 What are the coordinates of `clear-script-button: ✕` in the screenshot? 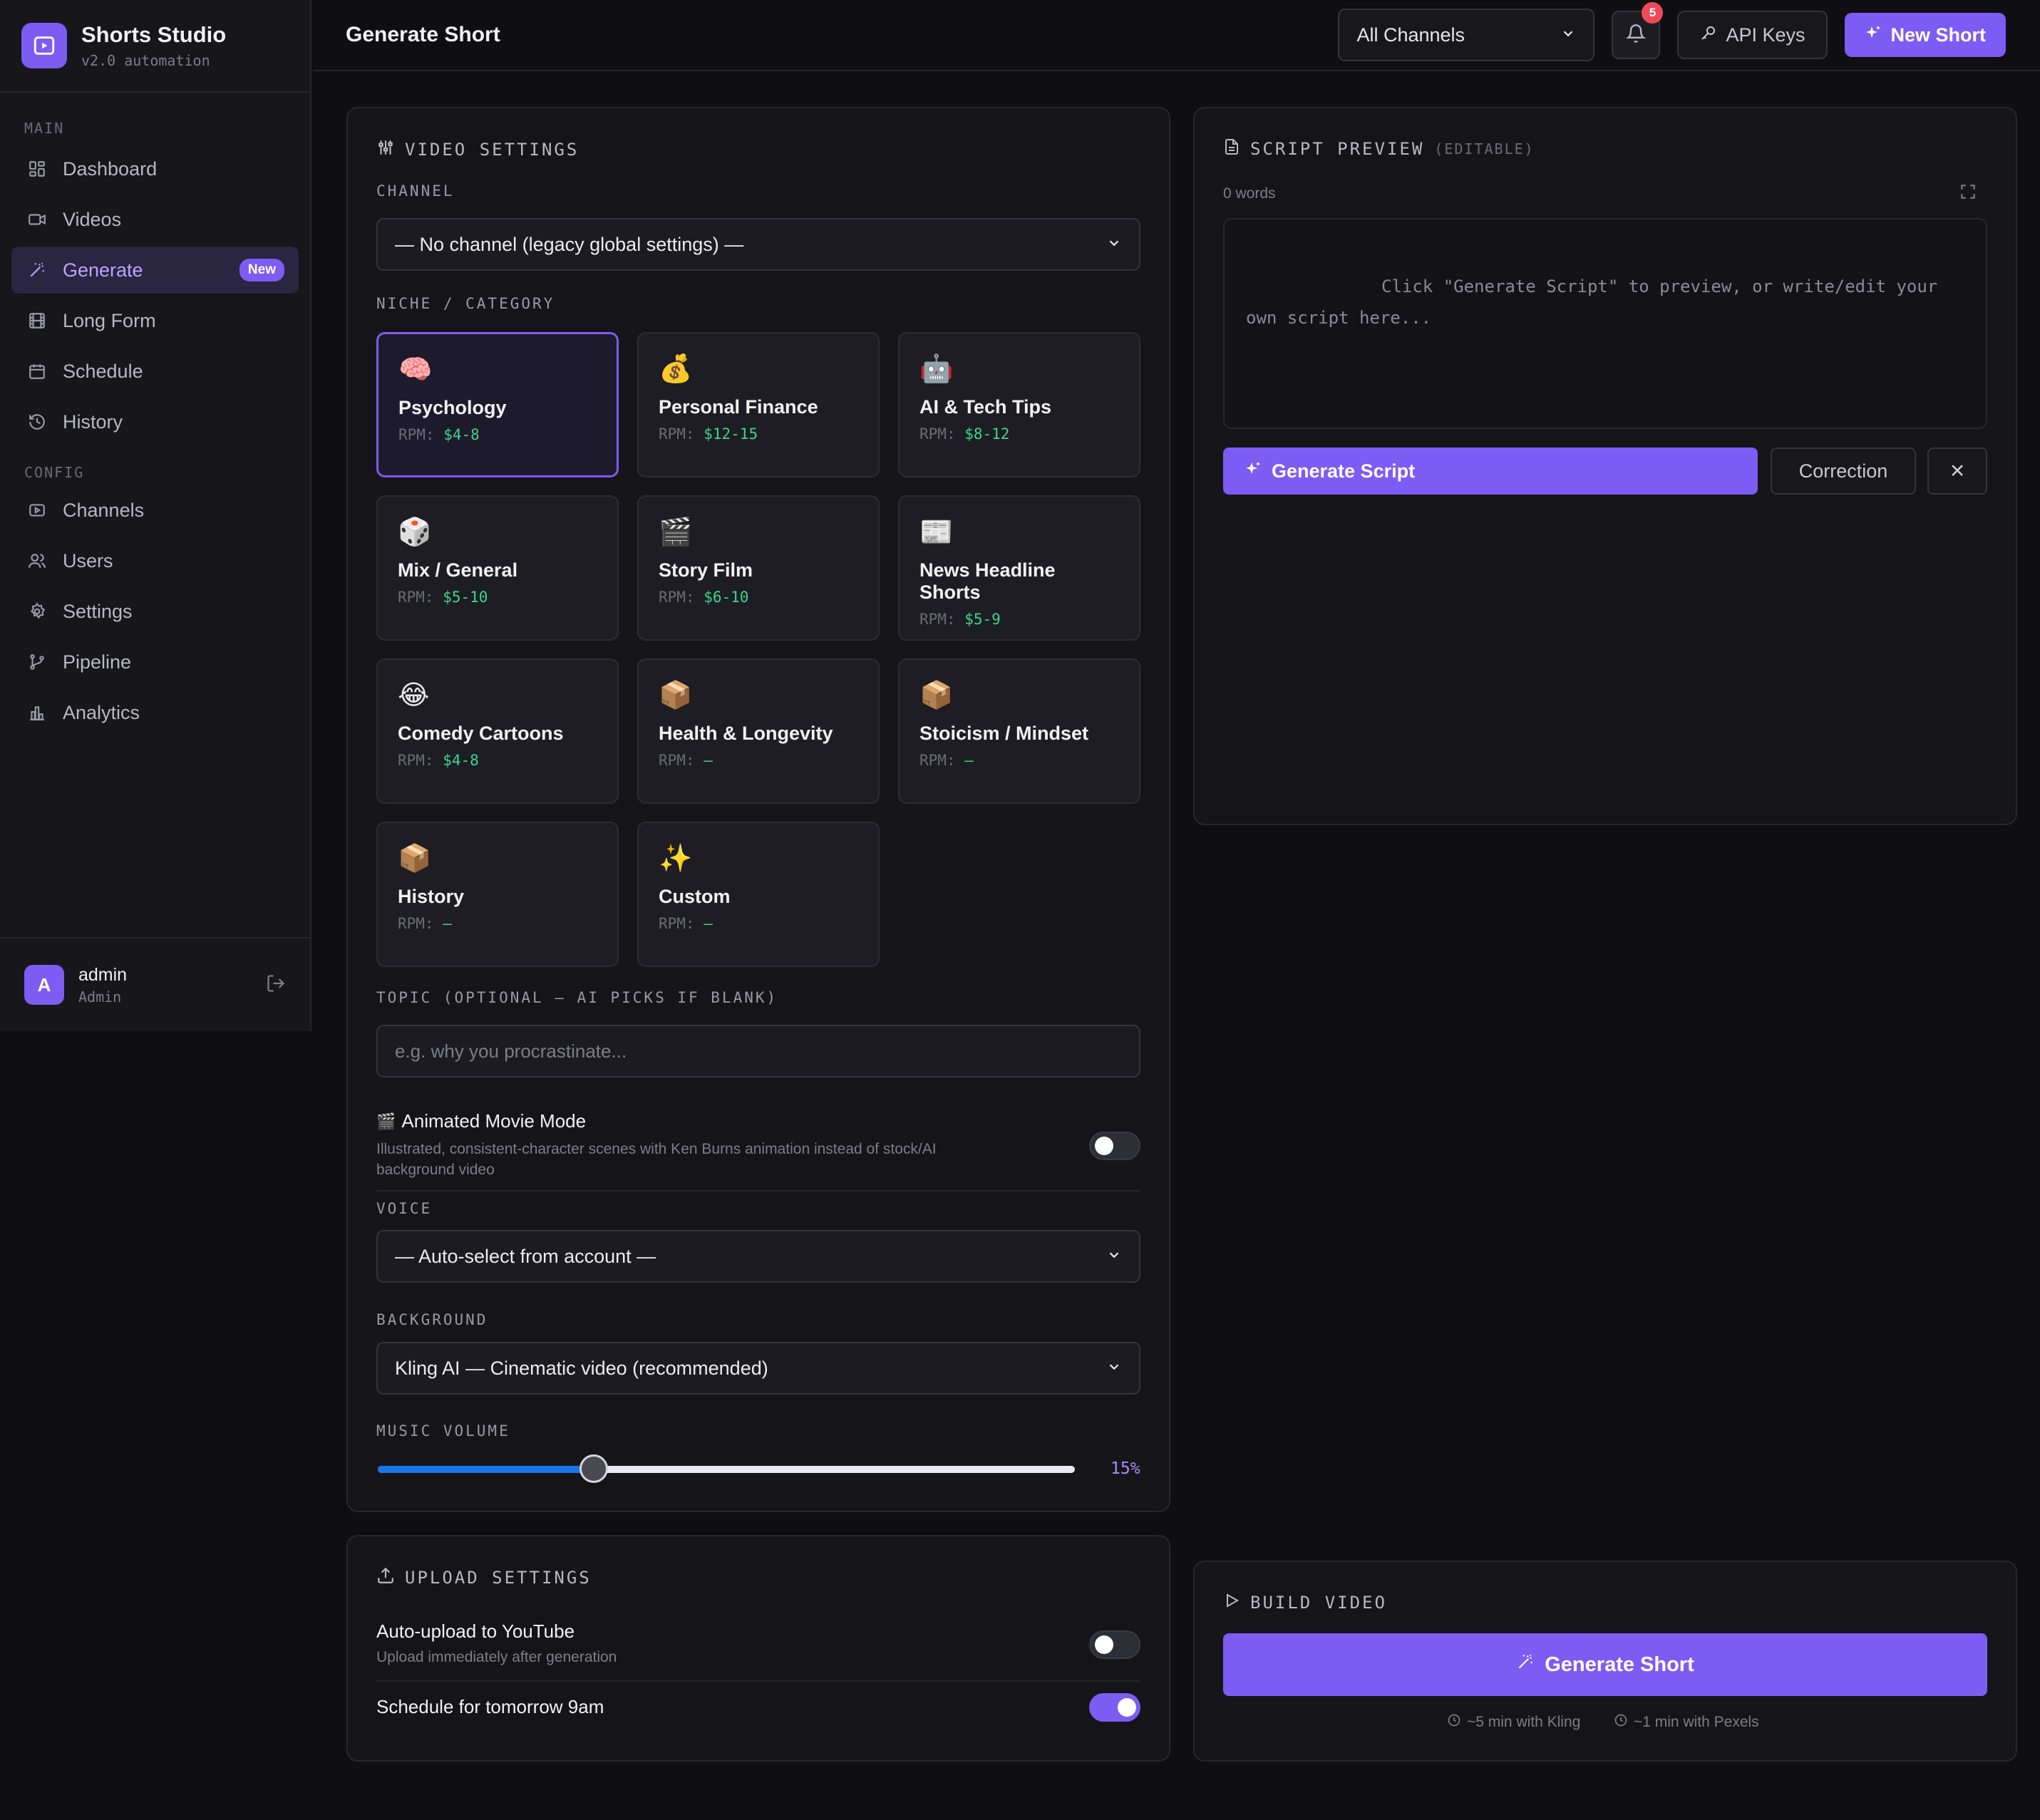 It's located at (1957, 471).